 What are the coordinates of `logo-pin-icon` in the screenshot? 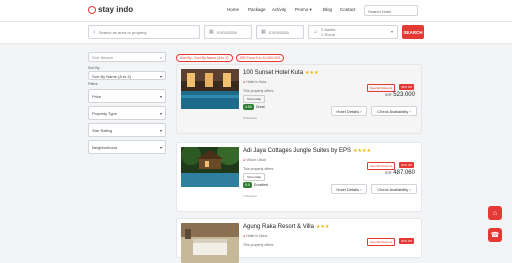 It's located at (92, 9).